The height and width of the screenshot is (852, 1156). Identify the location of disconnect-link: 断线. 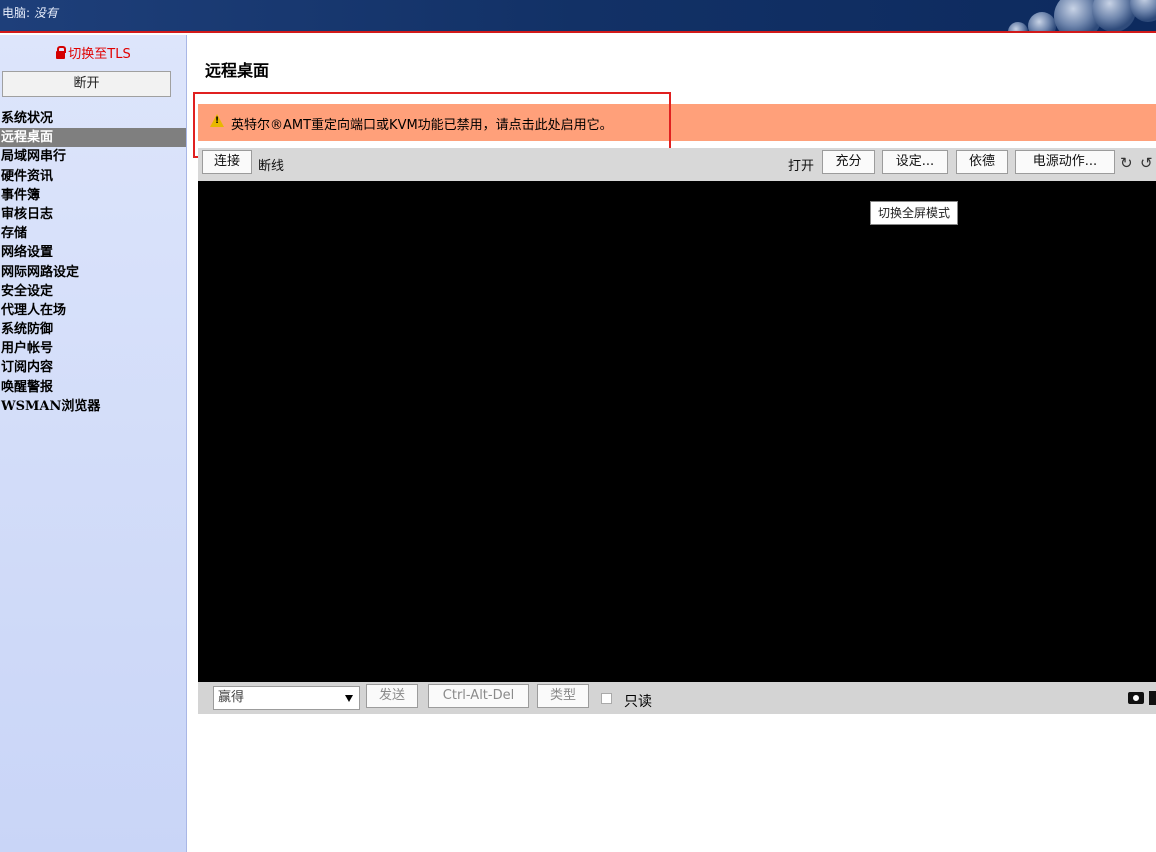
(271, 164).